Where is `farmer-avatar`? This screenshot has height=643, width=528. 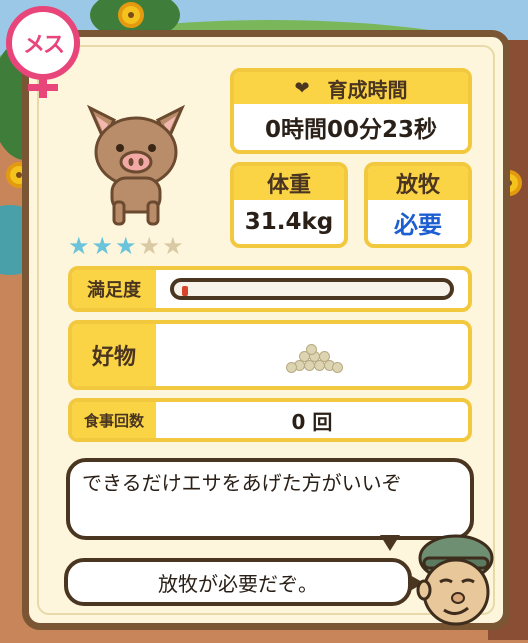
farmer-avatar is located at coordinates (455, 580).